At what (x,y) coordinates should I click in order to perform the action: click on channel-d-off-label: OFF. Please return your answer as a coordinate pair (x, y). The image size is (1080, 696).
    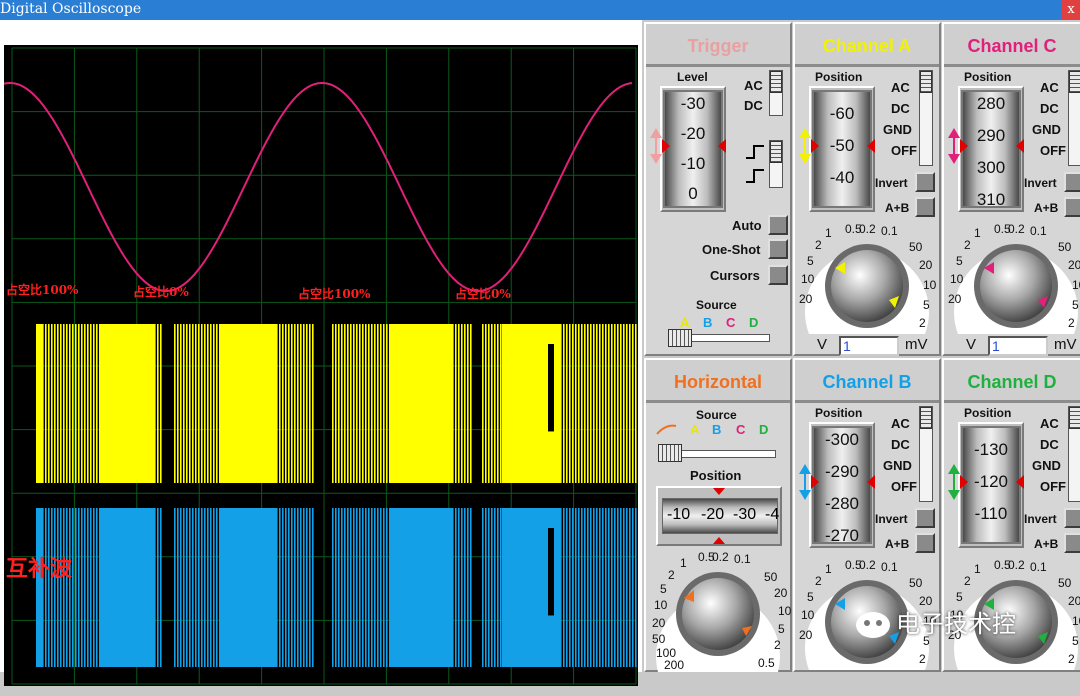
    Looking at the image, I should click on (1053, 486).